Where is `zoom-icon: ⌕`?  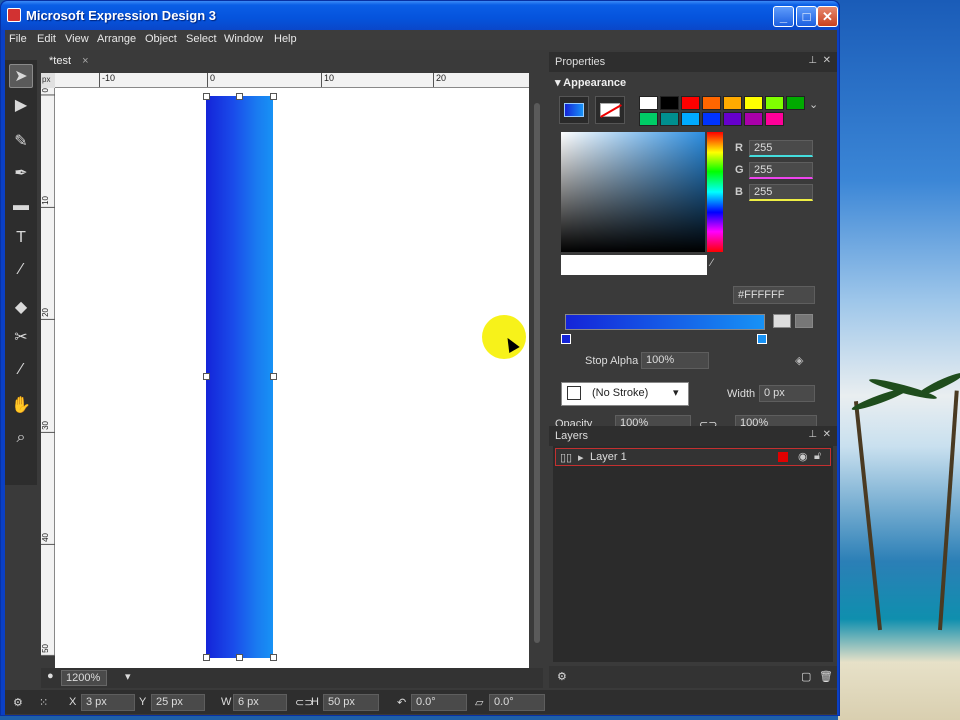 zoom-icon: ⌕ is located at coordinates (21, 438).